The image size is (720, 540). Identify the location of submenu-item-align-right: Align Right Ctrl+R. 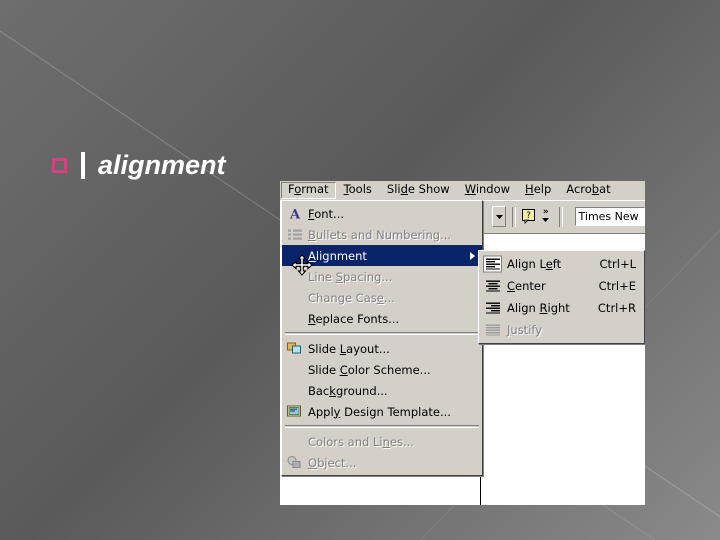
(561, 308).